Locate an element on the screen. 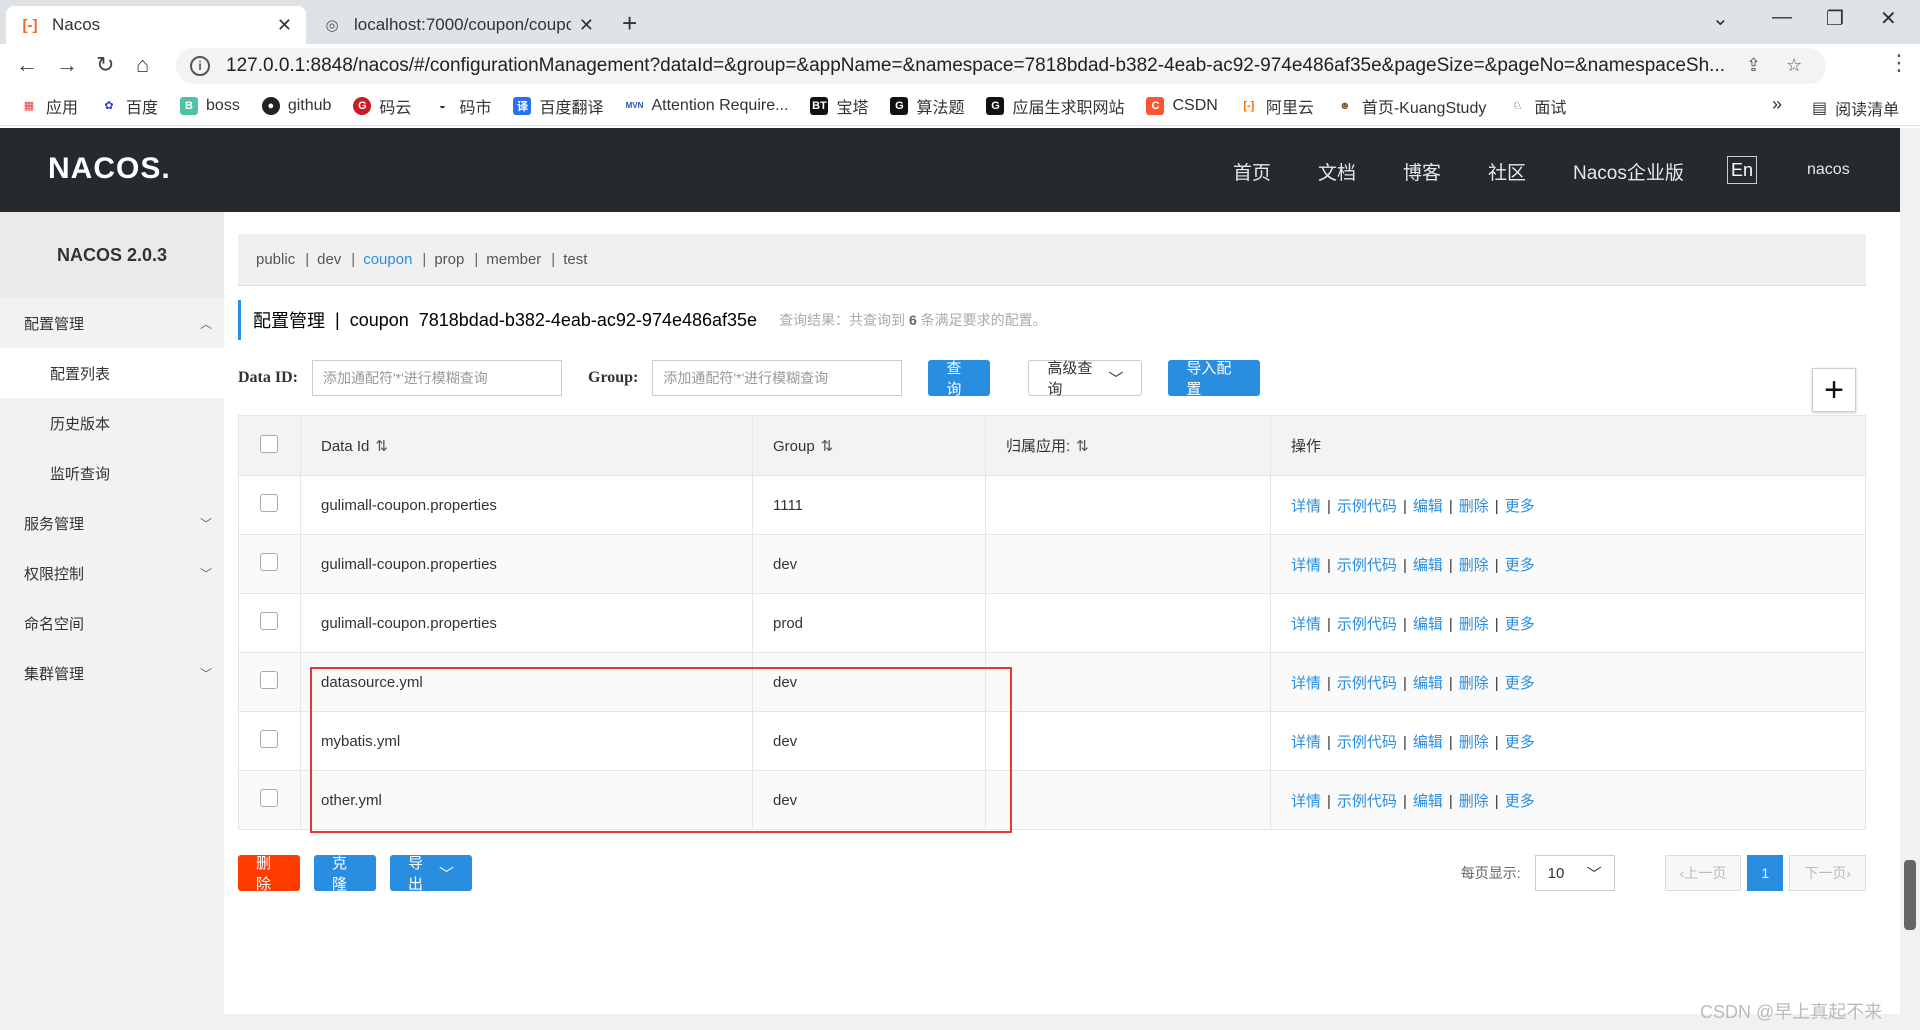 This screenshot has width=1920, height=1030. bookmark-apps: ▦ 应用 is located at coordinates (49, 106).